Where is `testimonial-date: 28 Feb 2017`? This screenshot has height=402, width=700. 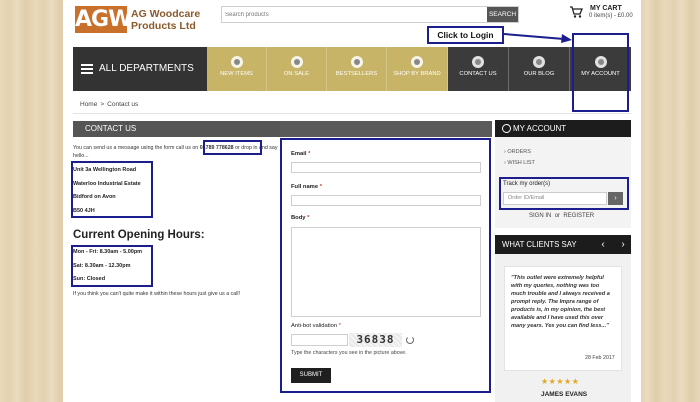 testimonial-date: 28 Feb 2017 is located at coordinates (600, 358).